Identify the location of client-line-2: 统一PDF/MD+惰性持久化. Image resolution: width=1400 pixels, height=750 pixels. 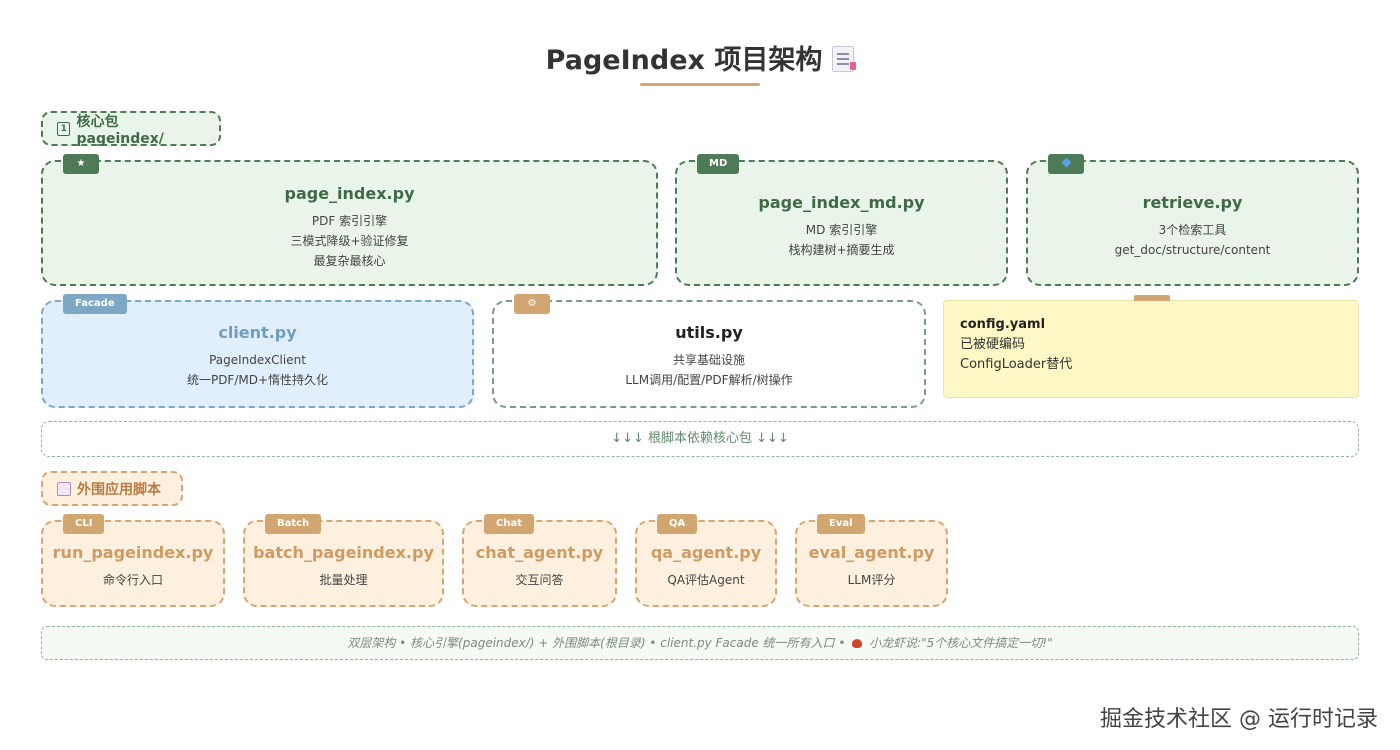
(257, 380).